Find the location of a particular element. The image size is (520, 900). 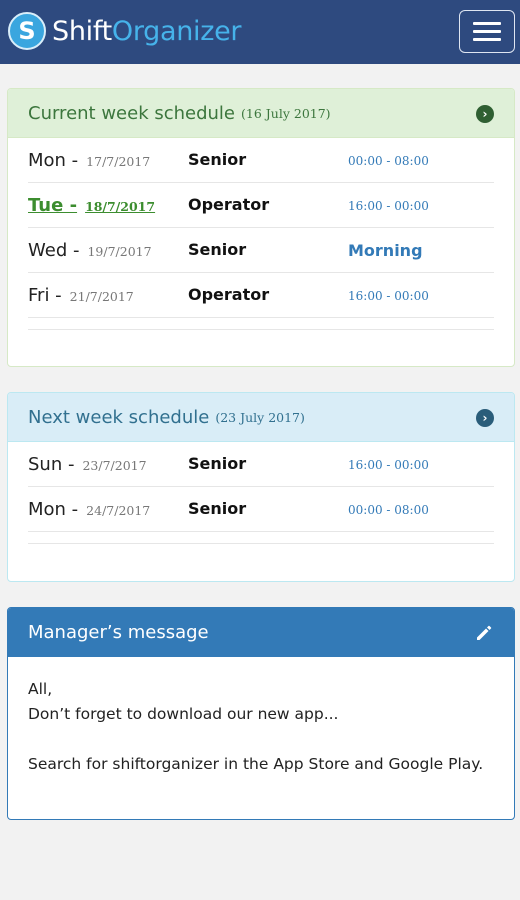

shift-day-name: Tue - is located at coordinates (53, 205).